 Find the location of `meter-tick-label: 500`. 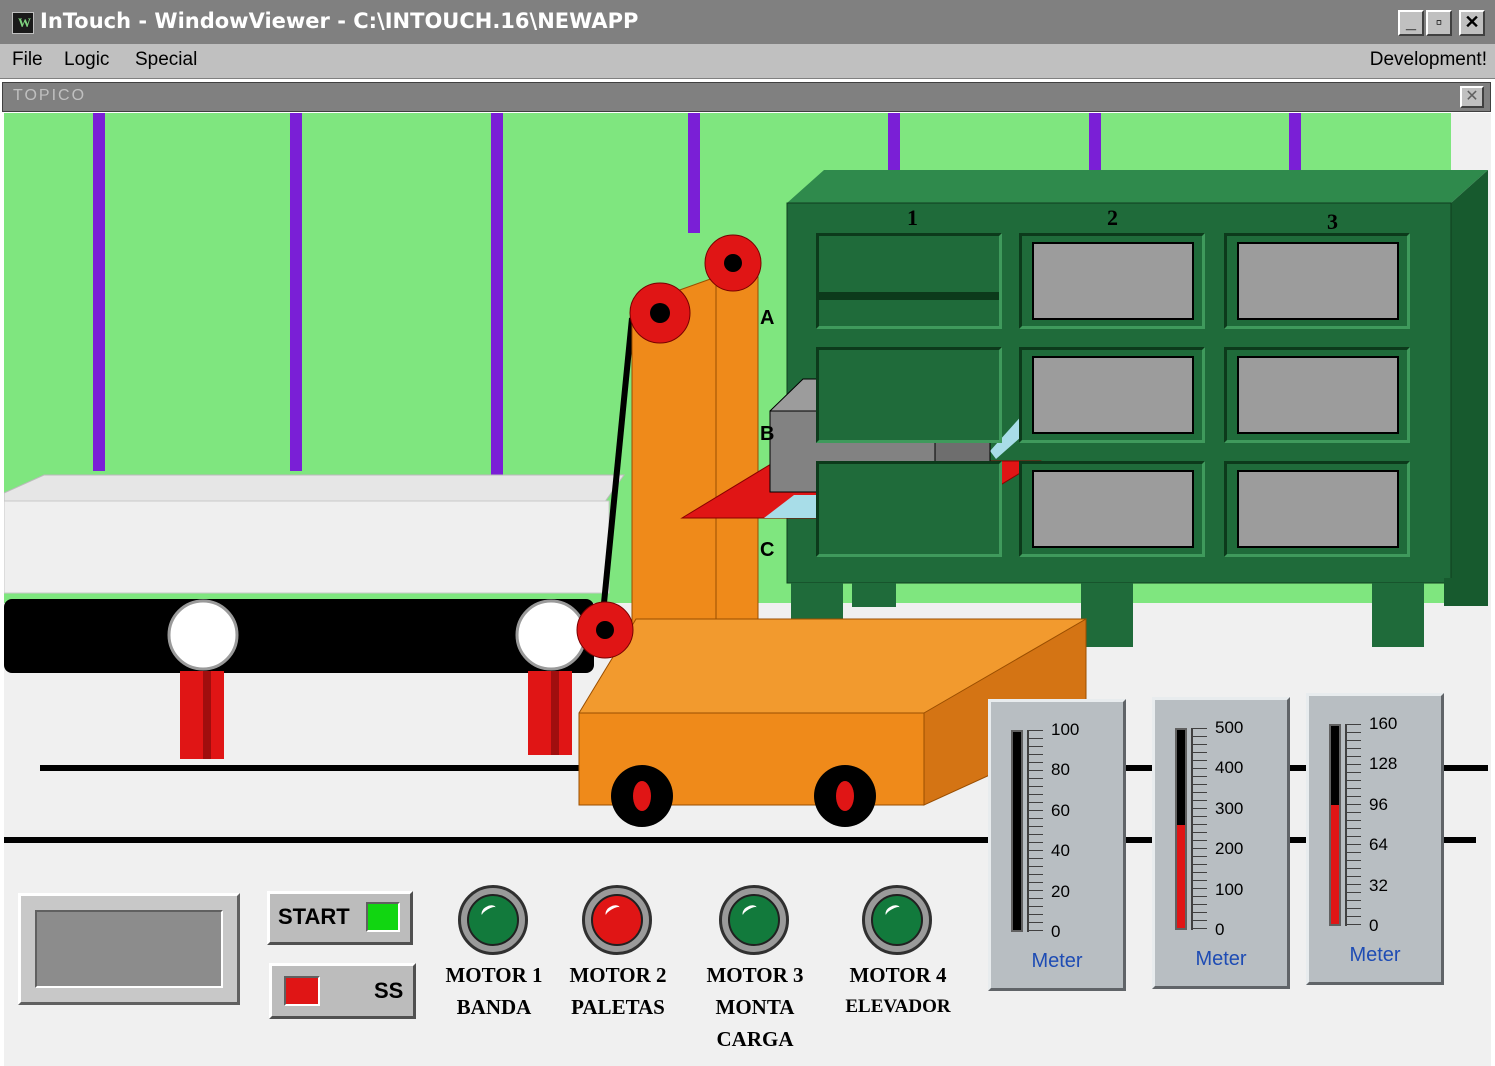

meter-tick-label: 500 is located at coordinates (1229, 727).